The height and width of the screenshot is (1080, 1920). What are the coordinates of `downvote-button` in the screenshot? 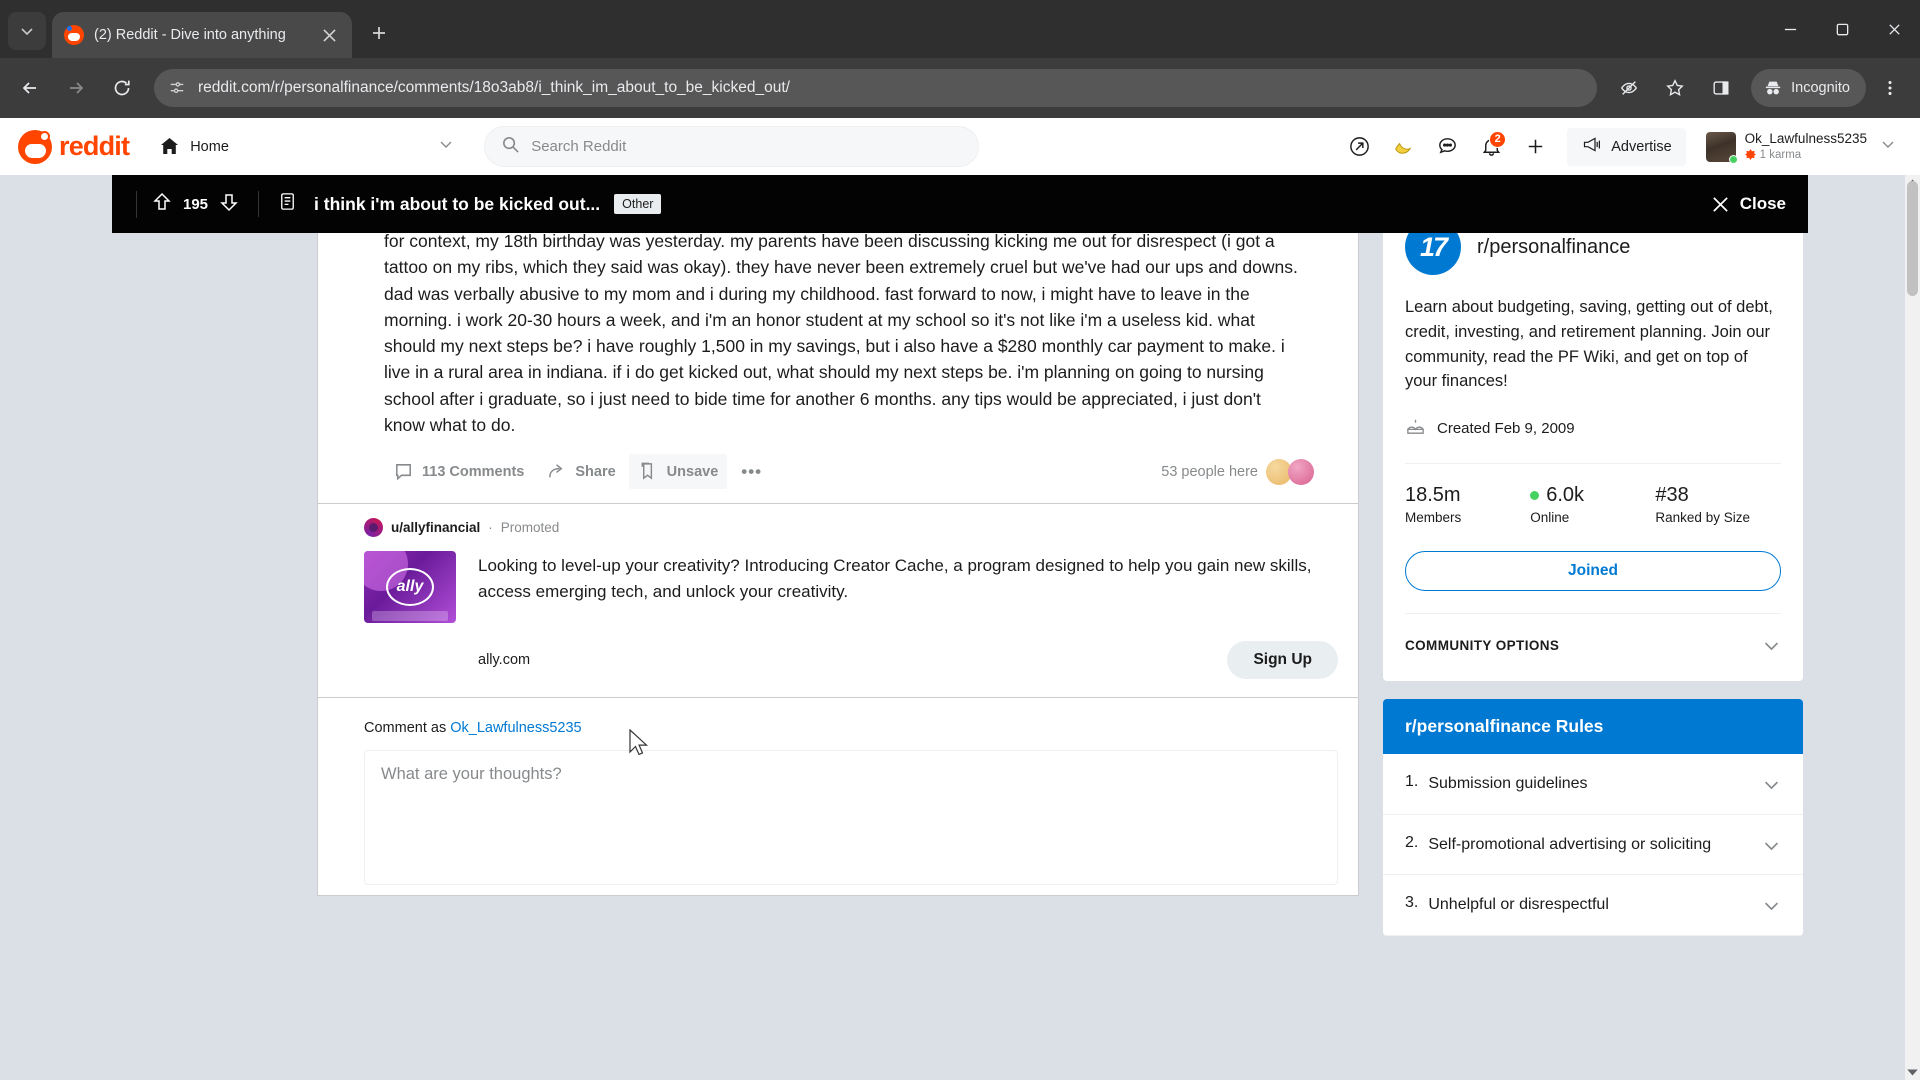 It's located at (229, 204).